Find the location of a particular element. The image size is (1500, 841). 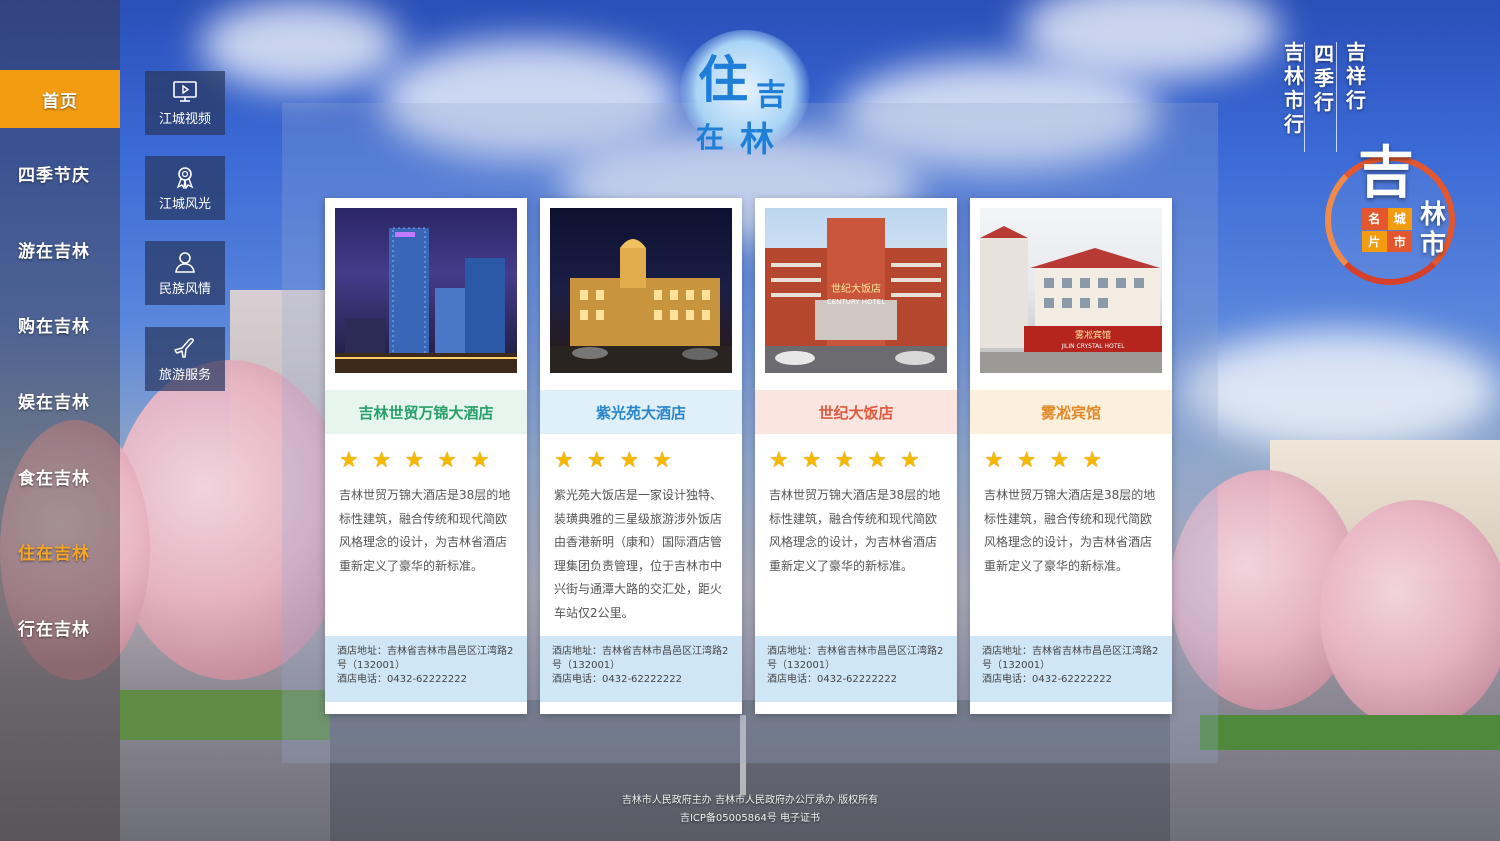

section-logo: 住 吉 在 林 is located at coordinates (745, 90).